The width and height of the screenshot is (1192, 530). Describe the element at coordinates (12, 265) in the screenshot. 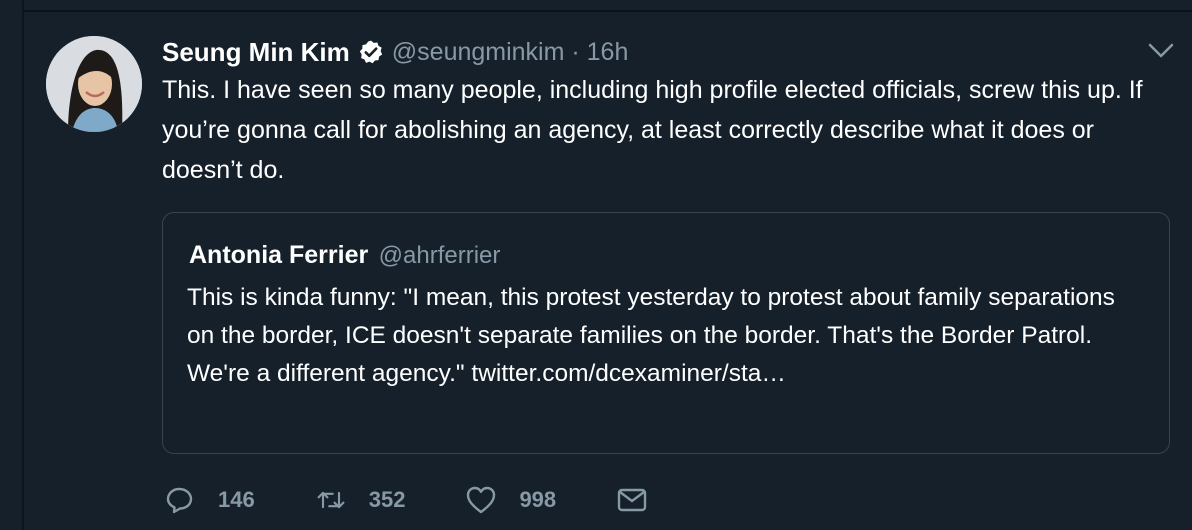

I see `left-rail` at that location.